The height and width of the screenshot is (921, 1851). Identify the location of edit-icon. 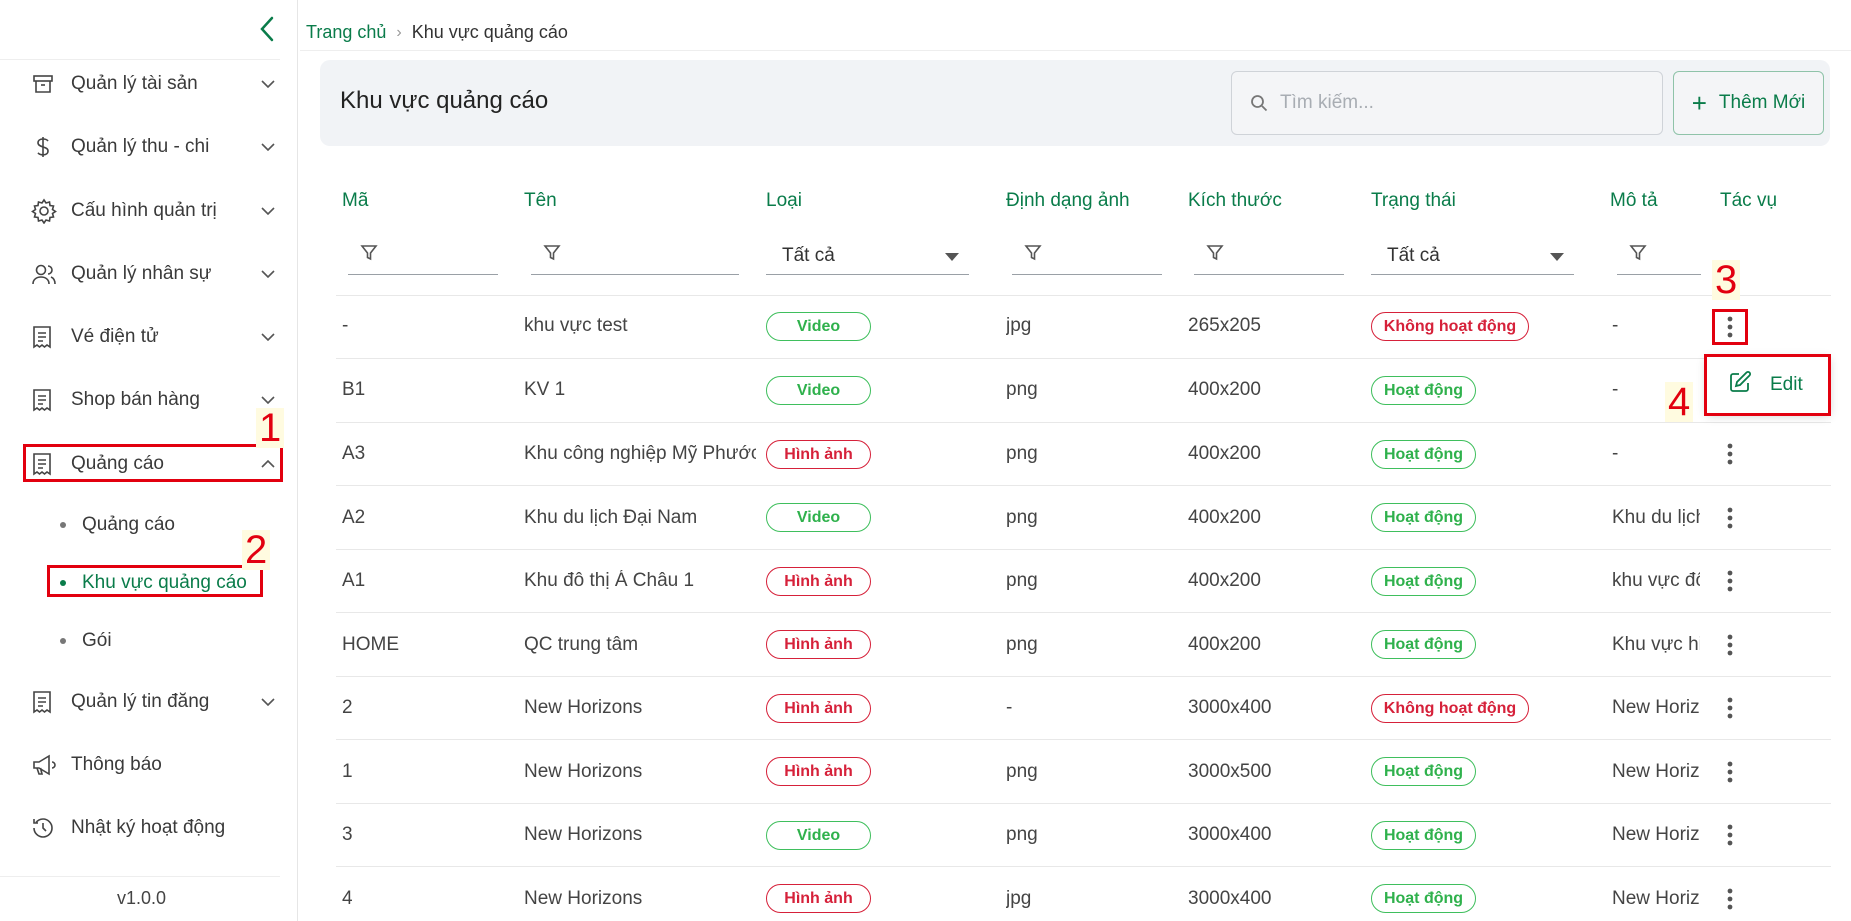
(1740, 385).